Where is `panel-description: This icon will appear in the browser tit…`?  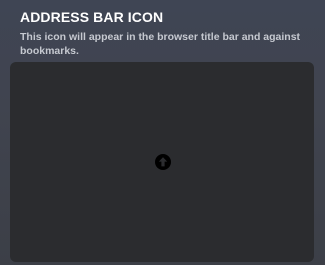 panel-description: This icon will appear in the browser tit… is located at coordinates (160, 44).